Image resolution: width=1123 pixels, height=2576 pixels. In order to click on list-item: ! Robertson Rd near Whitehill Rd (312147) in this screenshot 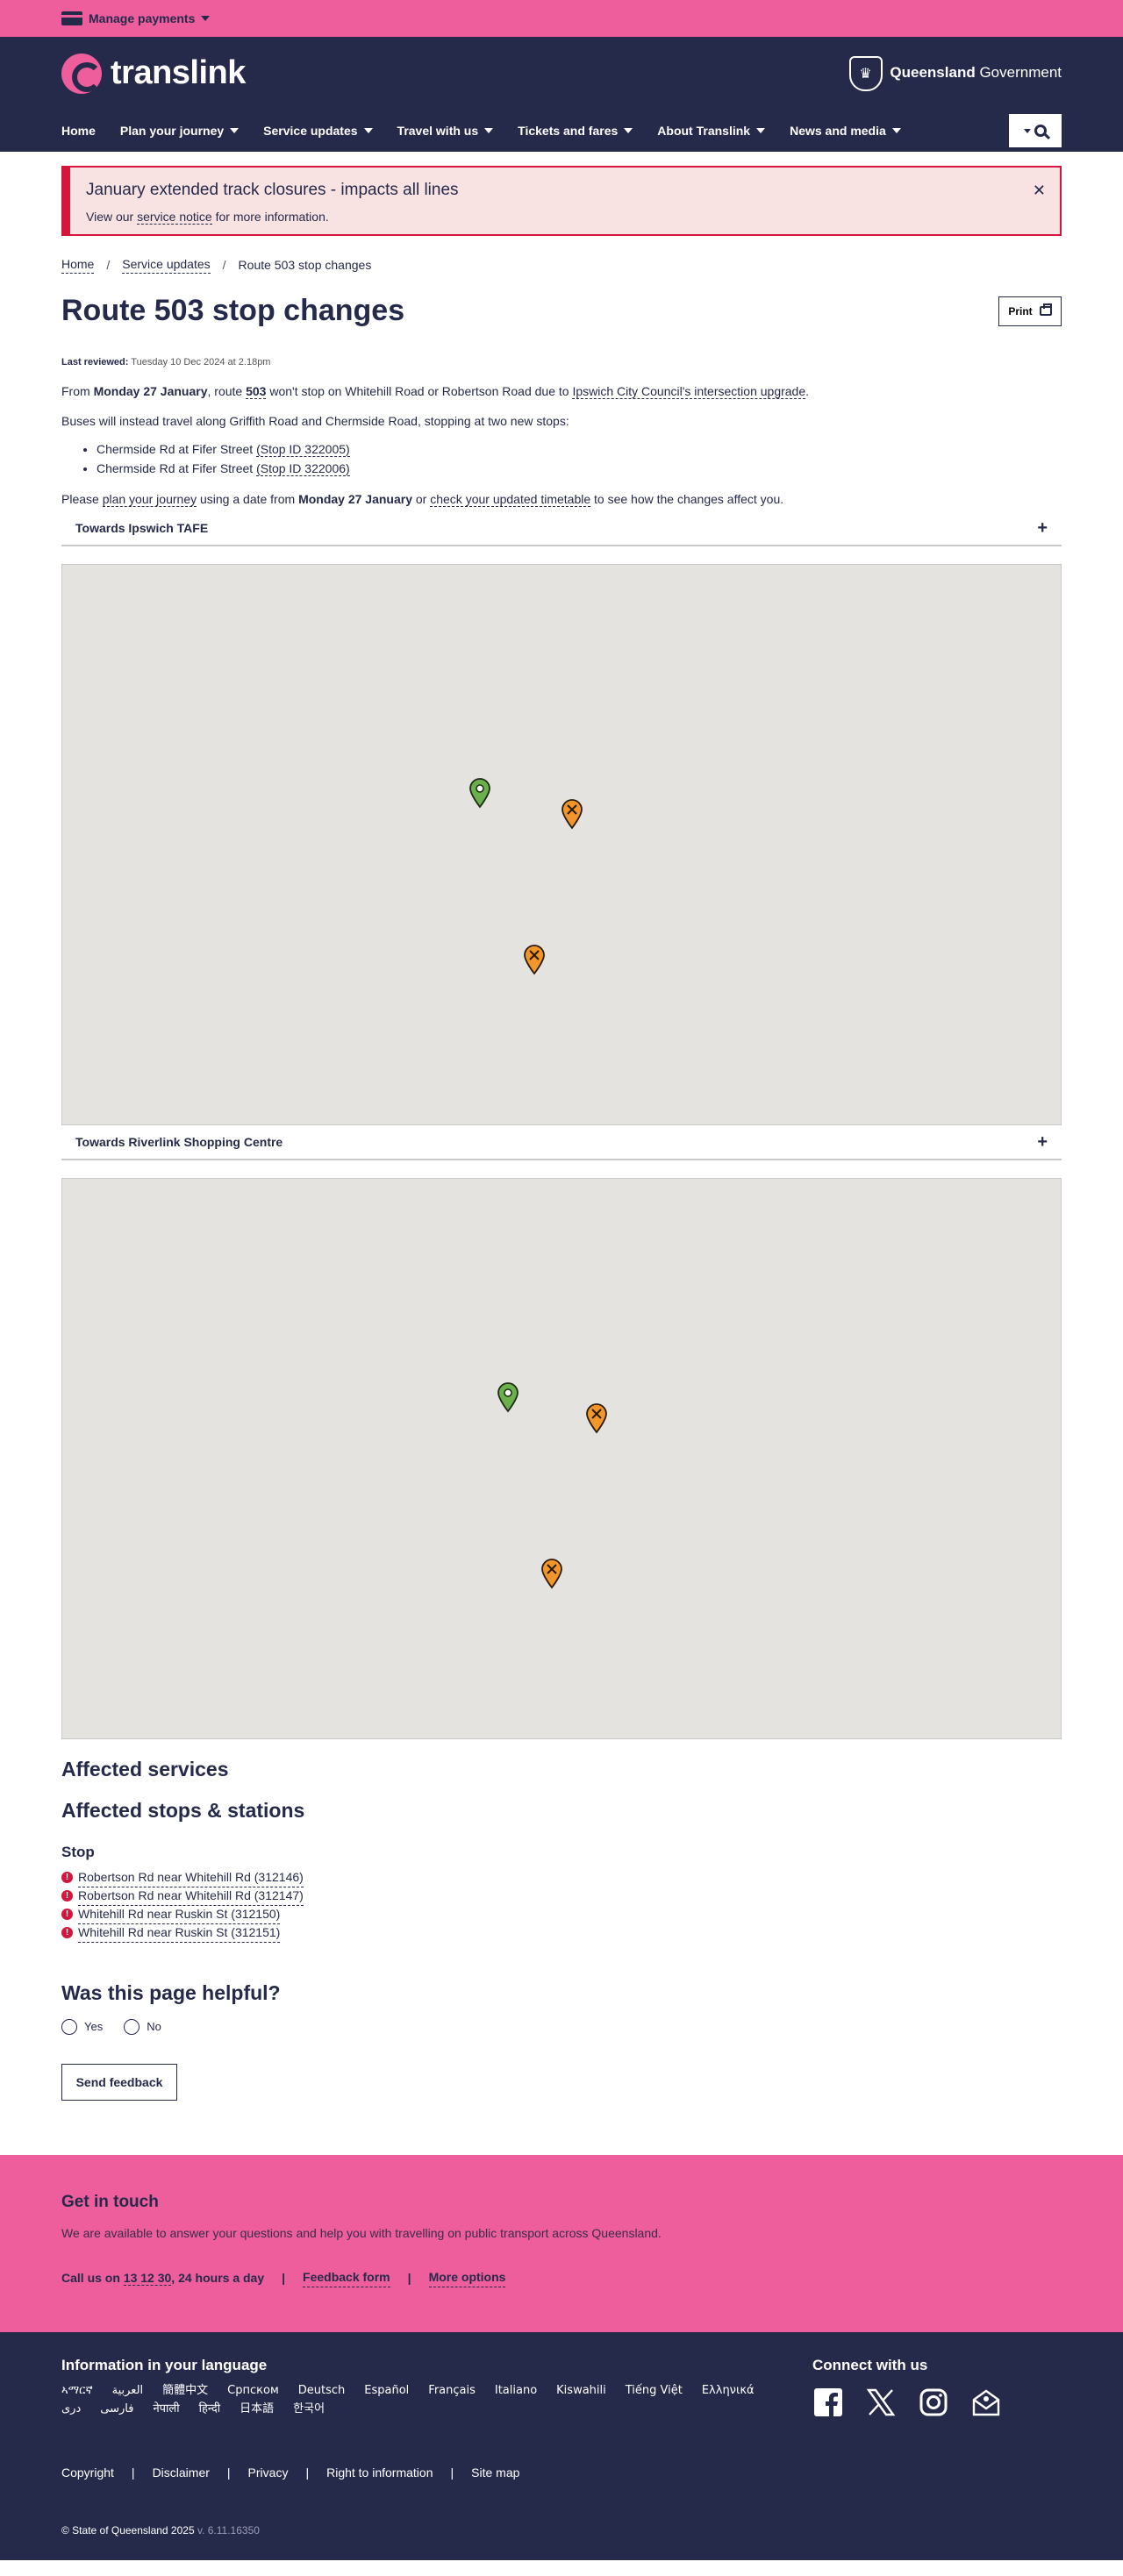, I will do `click(561, 1897)`.